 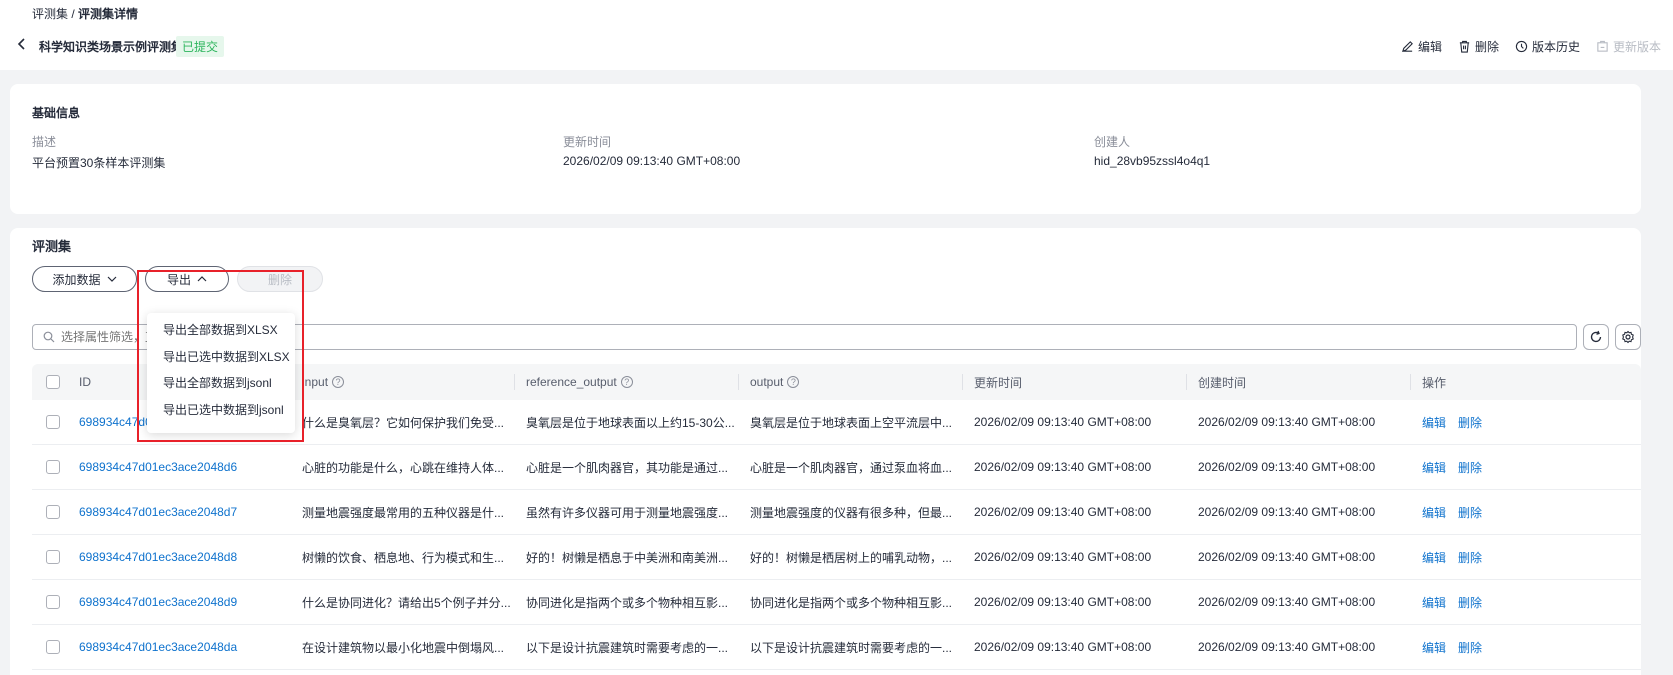 I want to click on update-version-button: 更新版本, so click(x=1628, y=46).